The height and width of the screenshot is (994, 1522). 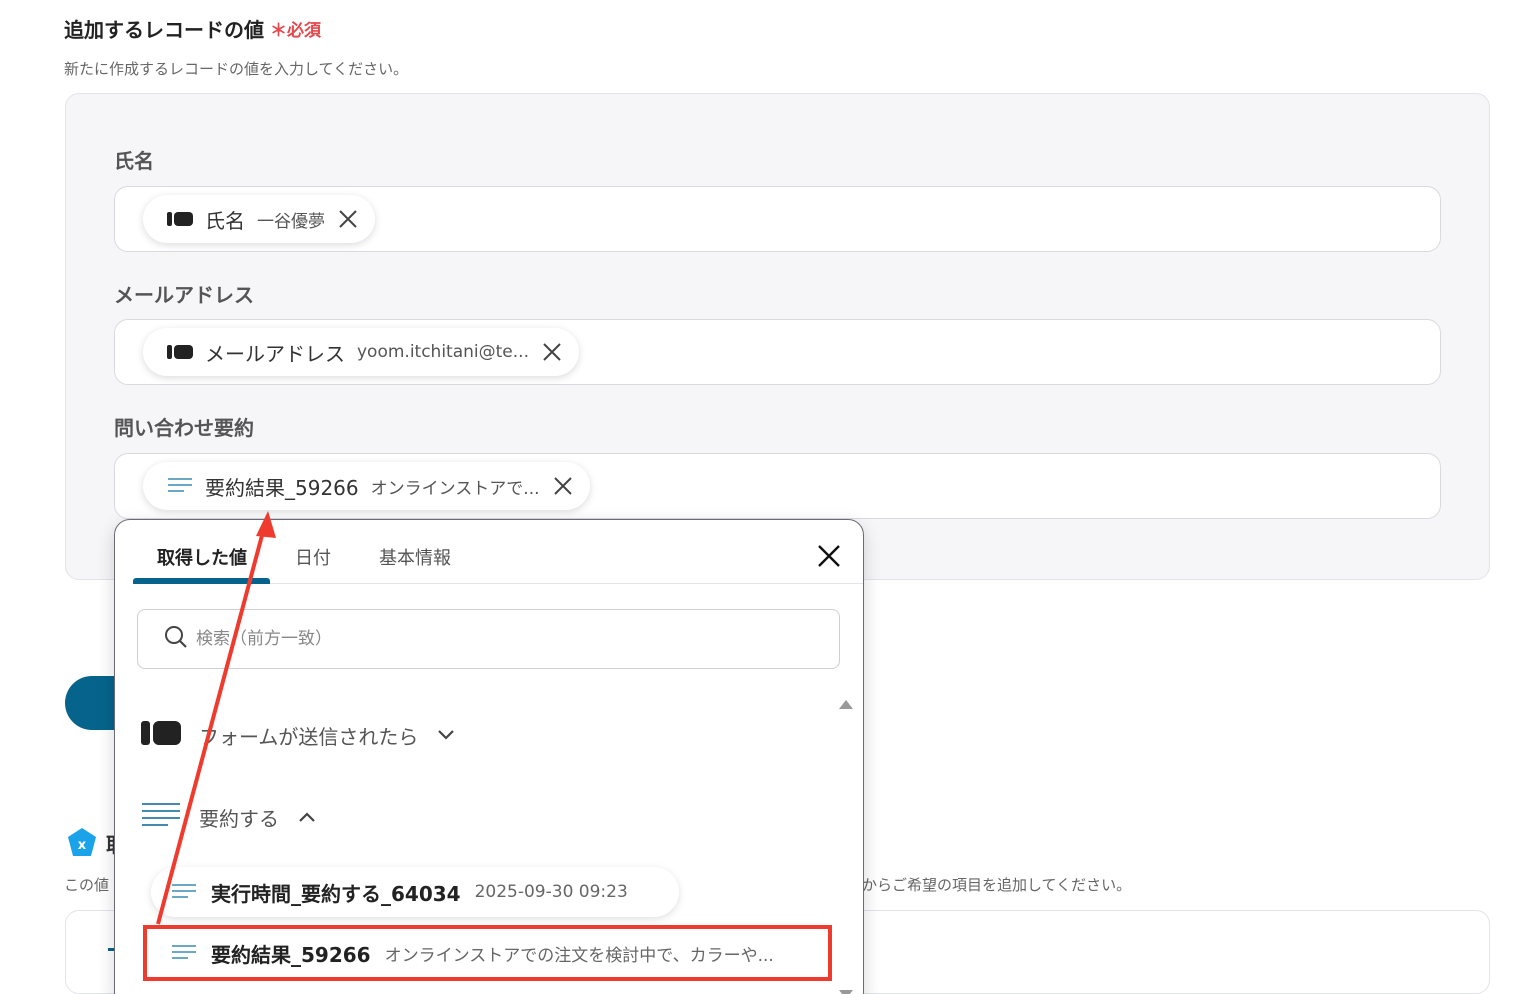 I want to click on required-label: 必須, so click(x=304, y=31).